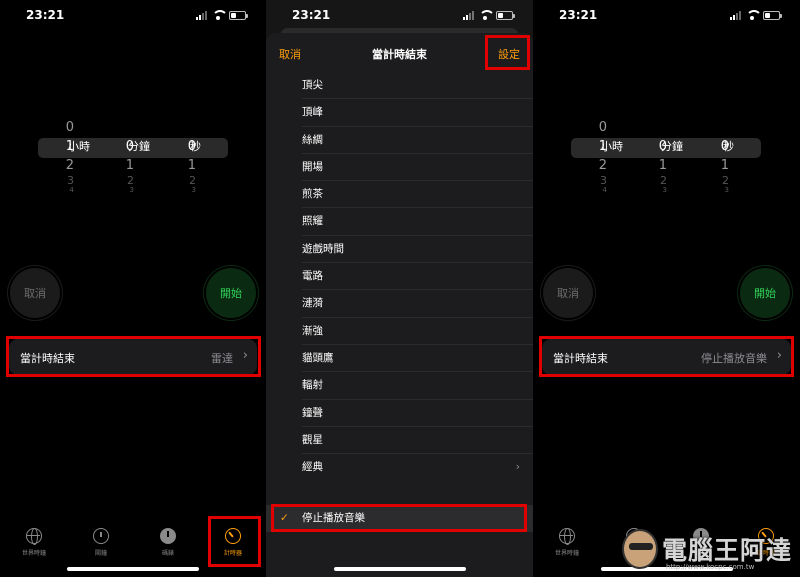 This screenshot has width=800, height=577. What do you see at coordinates (399, 168) in the screenshot?
I see `tone-item: 開場` at bounding box center [399, 168].